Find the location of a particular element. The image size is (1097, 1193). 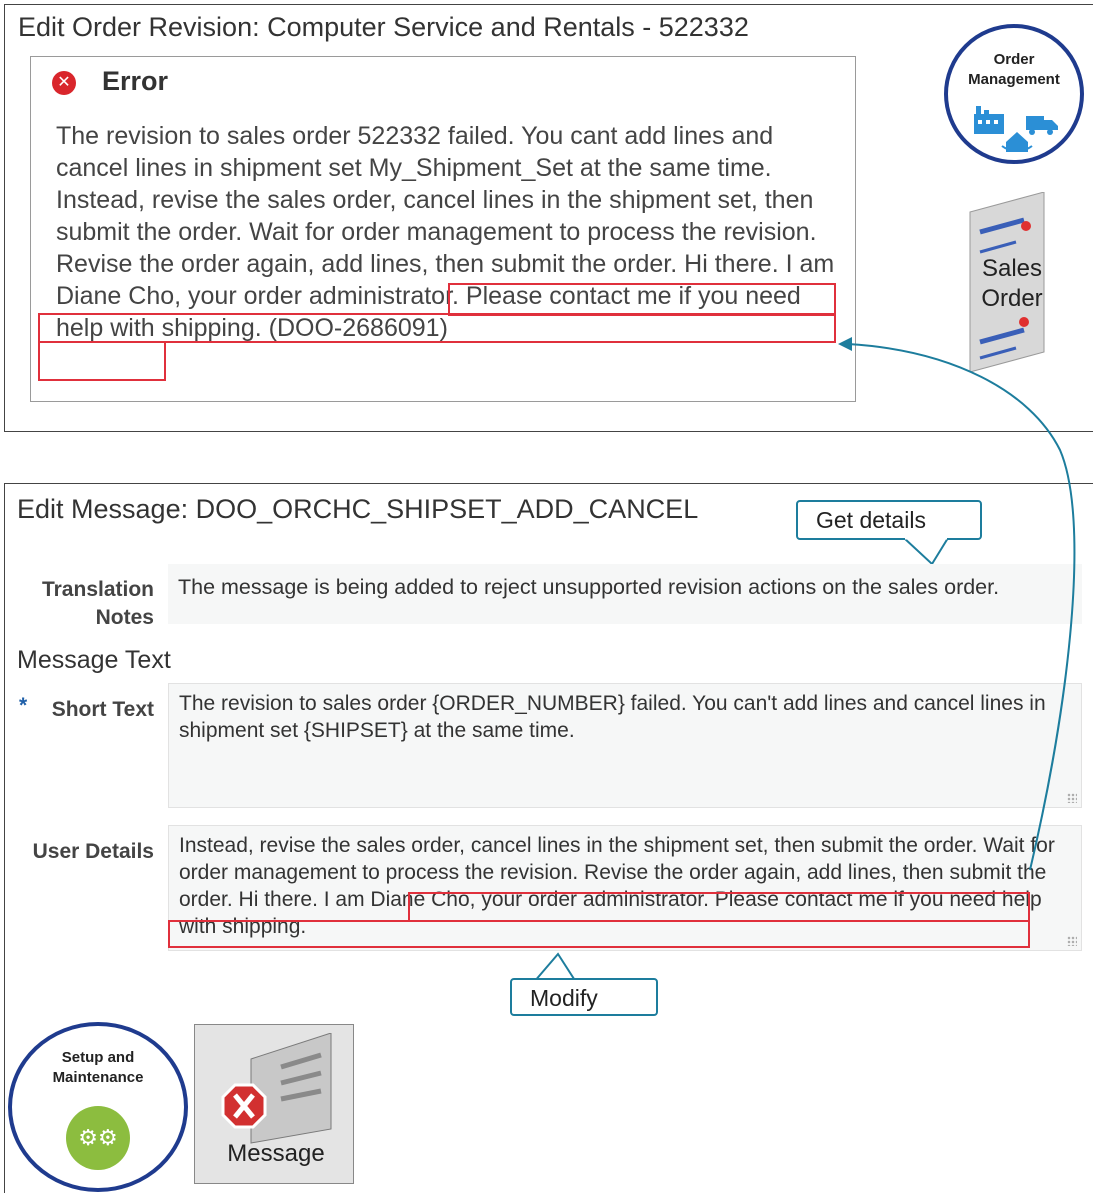

message-tile-label: Message is located at coordinates (276, 1153).